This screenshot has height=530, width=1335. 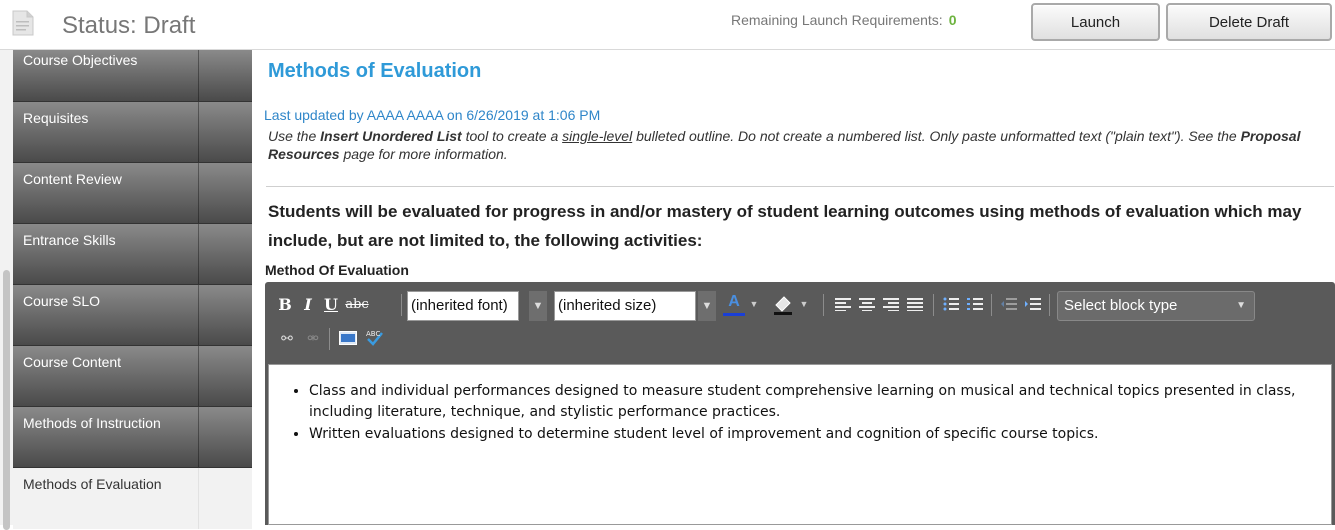 What do you see at coordinates (69, 240) in the screenshot?
I see `sidebar-item-label: Entrance Skills` at bounding box center [69, 240].